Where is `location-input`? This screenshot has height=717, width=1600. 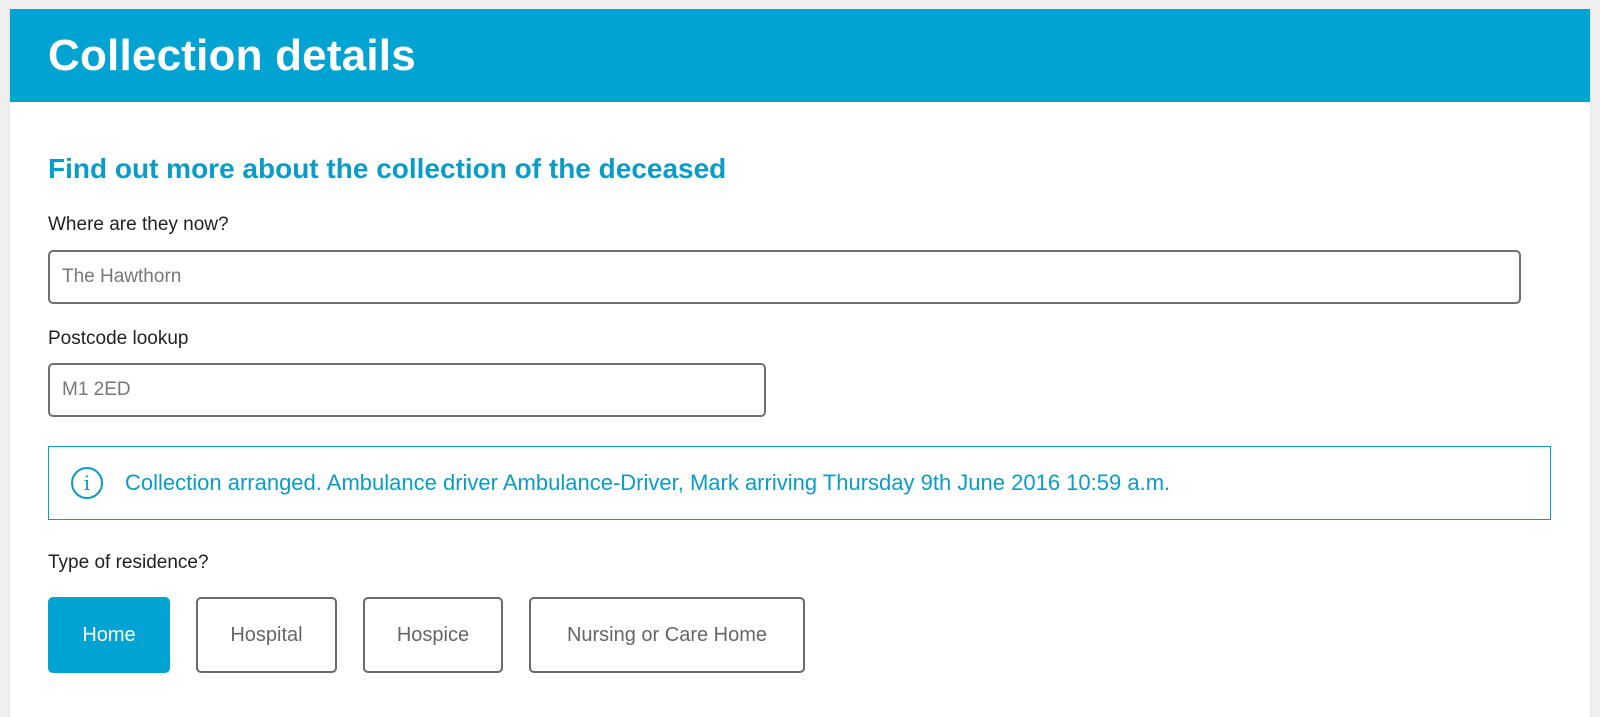 location-input is located at coordinates (790, 277).